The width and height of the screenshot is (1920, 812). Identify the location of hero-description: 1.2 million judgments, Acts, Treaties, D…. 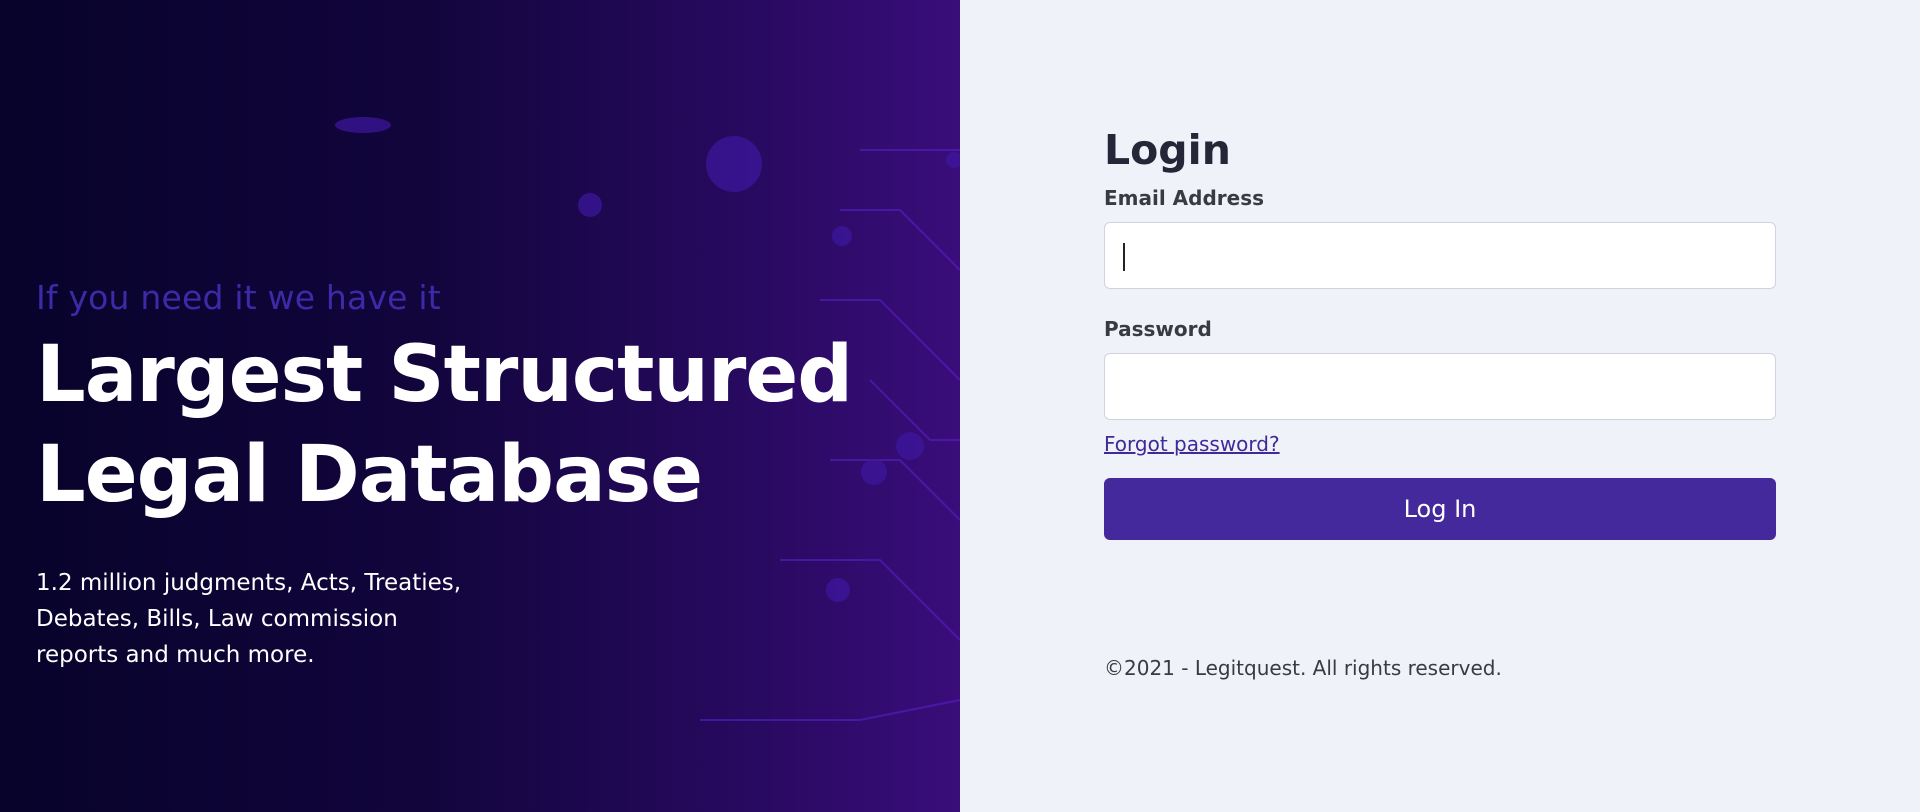
(249, 619).